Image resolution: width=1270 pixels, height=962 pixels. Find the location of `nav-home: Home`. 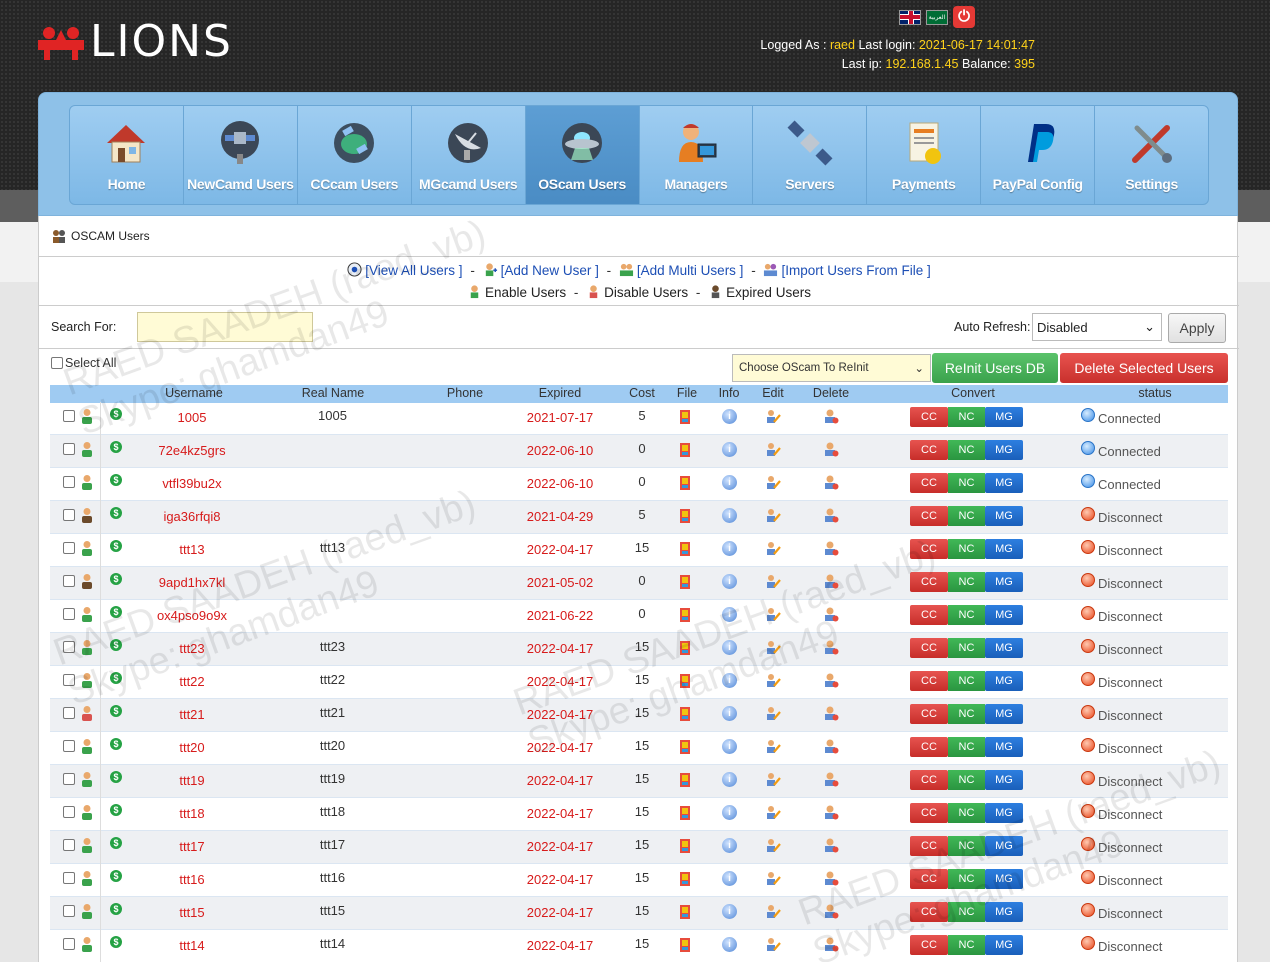

nav-home: Home is located at coordinates (127, 155).